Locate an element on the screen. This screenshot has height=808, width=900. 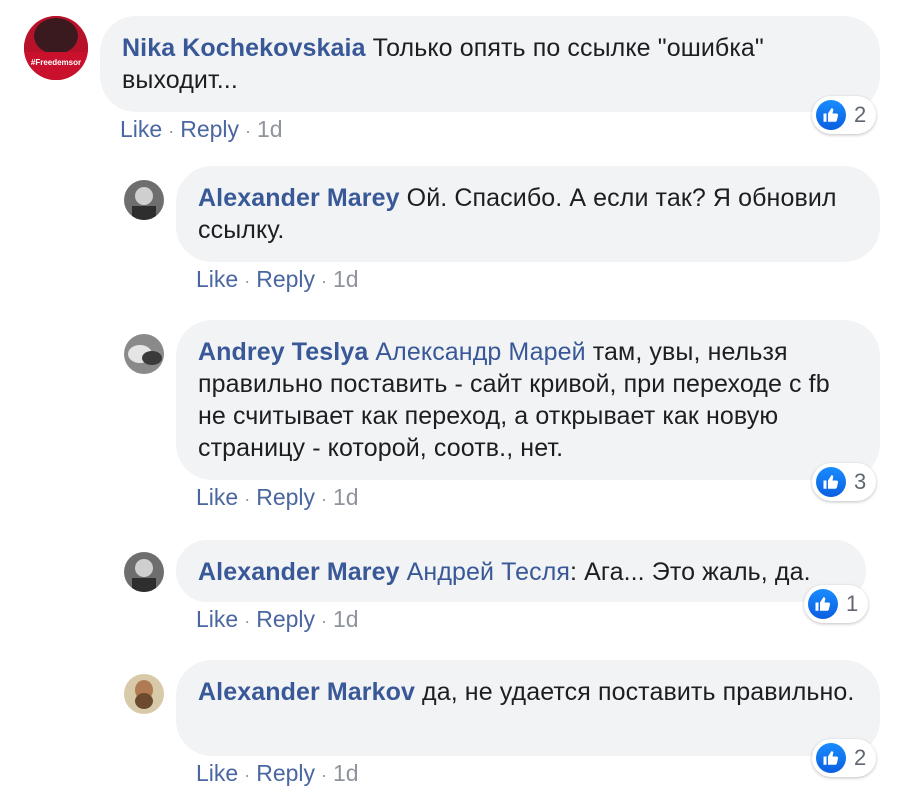
comment-text: : Ага... Это жаль, да. is located at coordinates (690, 572).